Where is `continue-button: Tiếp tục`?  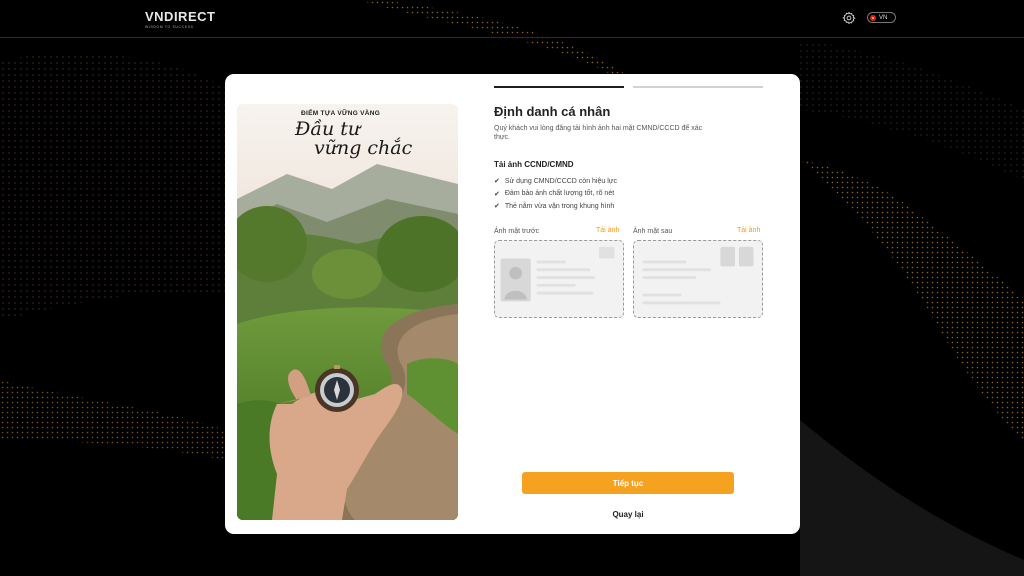 continue-button: Tiếp tục is located at coordinates (628, 483).